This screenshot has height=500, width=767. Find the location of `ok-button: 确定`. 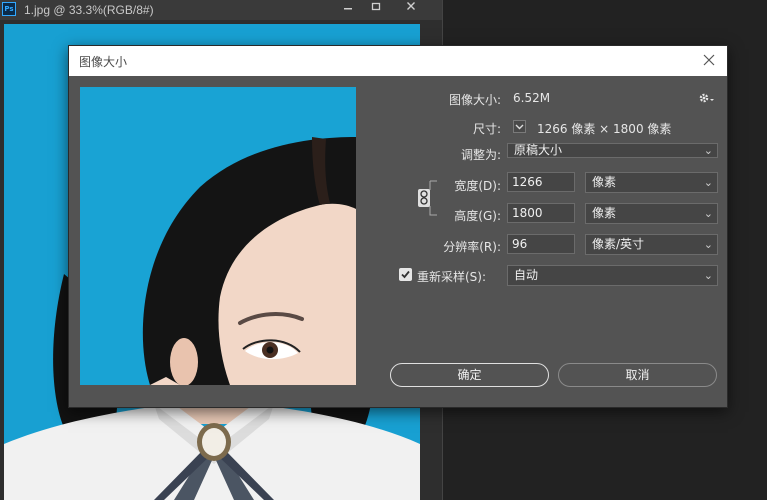

ok-button: 确定 is located at coordinates (469, 375).